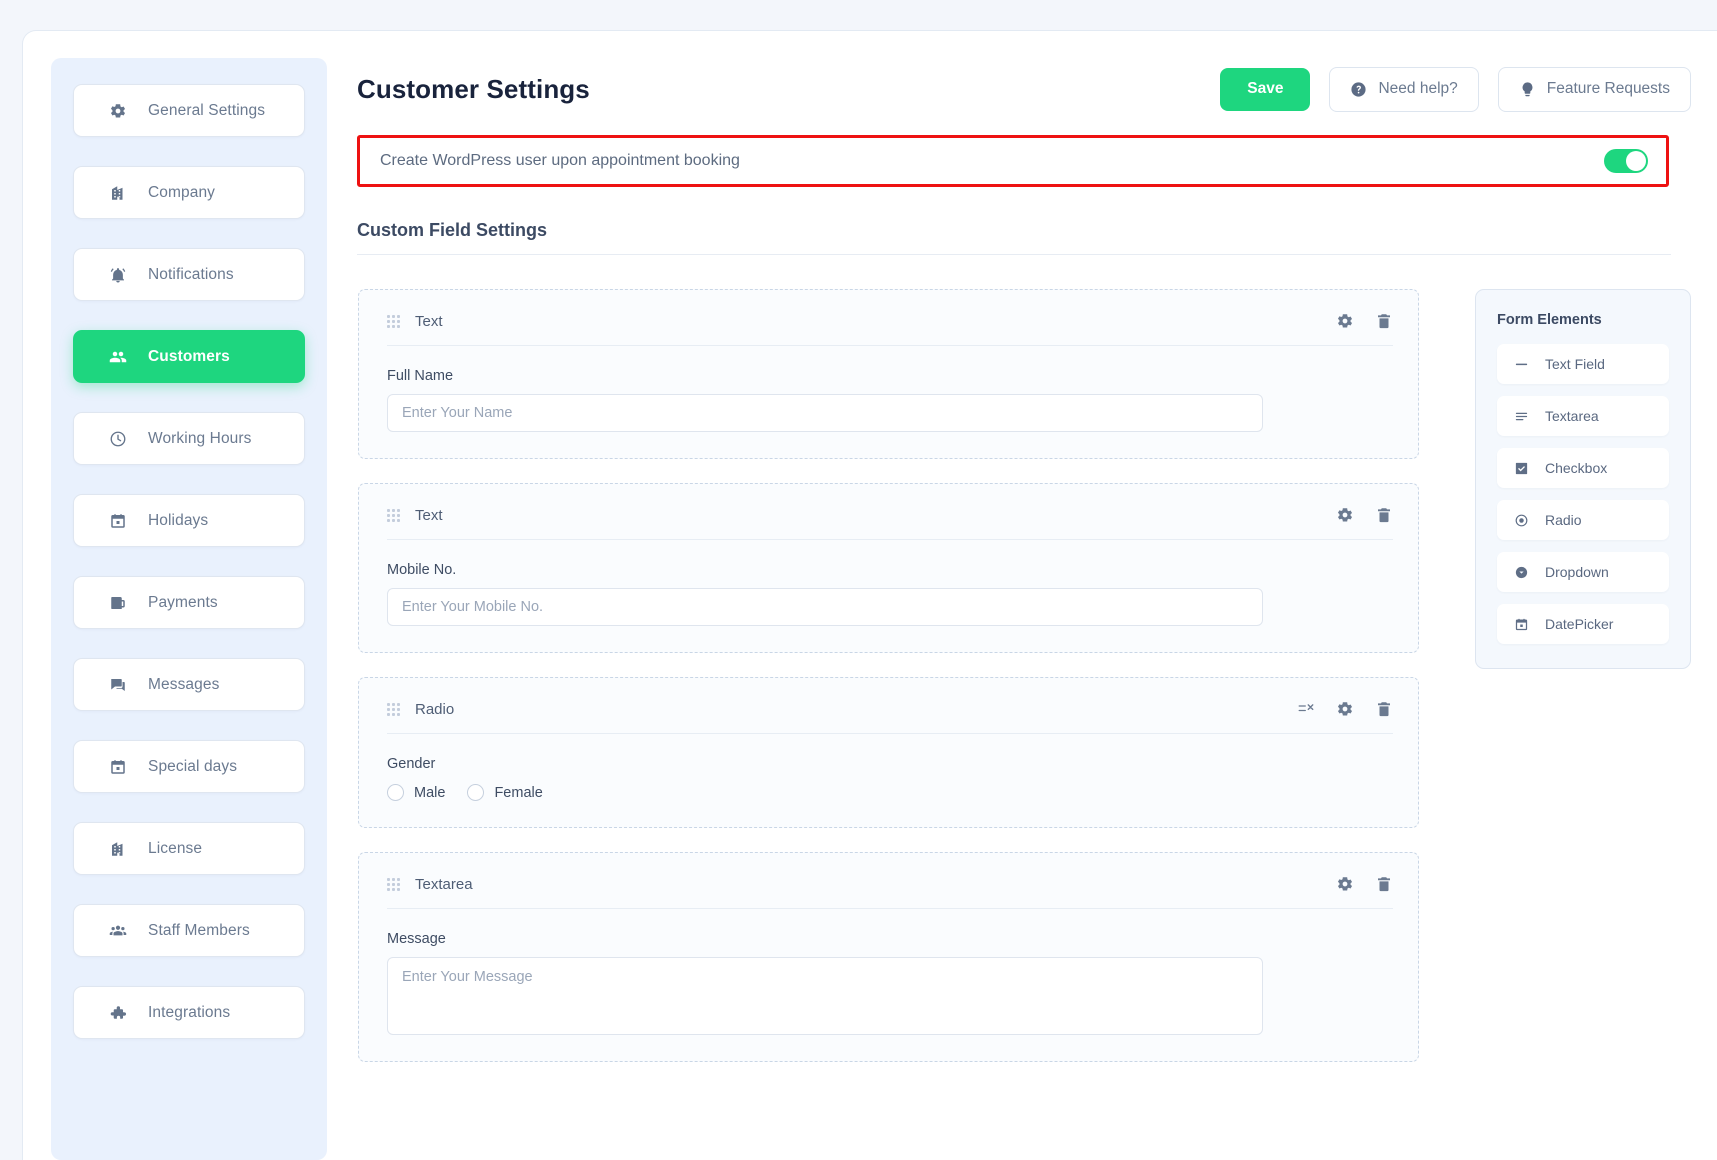  I want to click on sidebar-item-staff-members: Staff Members, so click(189, 930).